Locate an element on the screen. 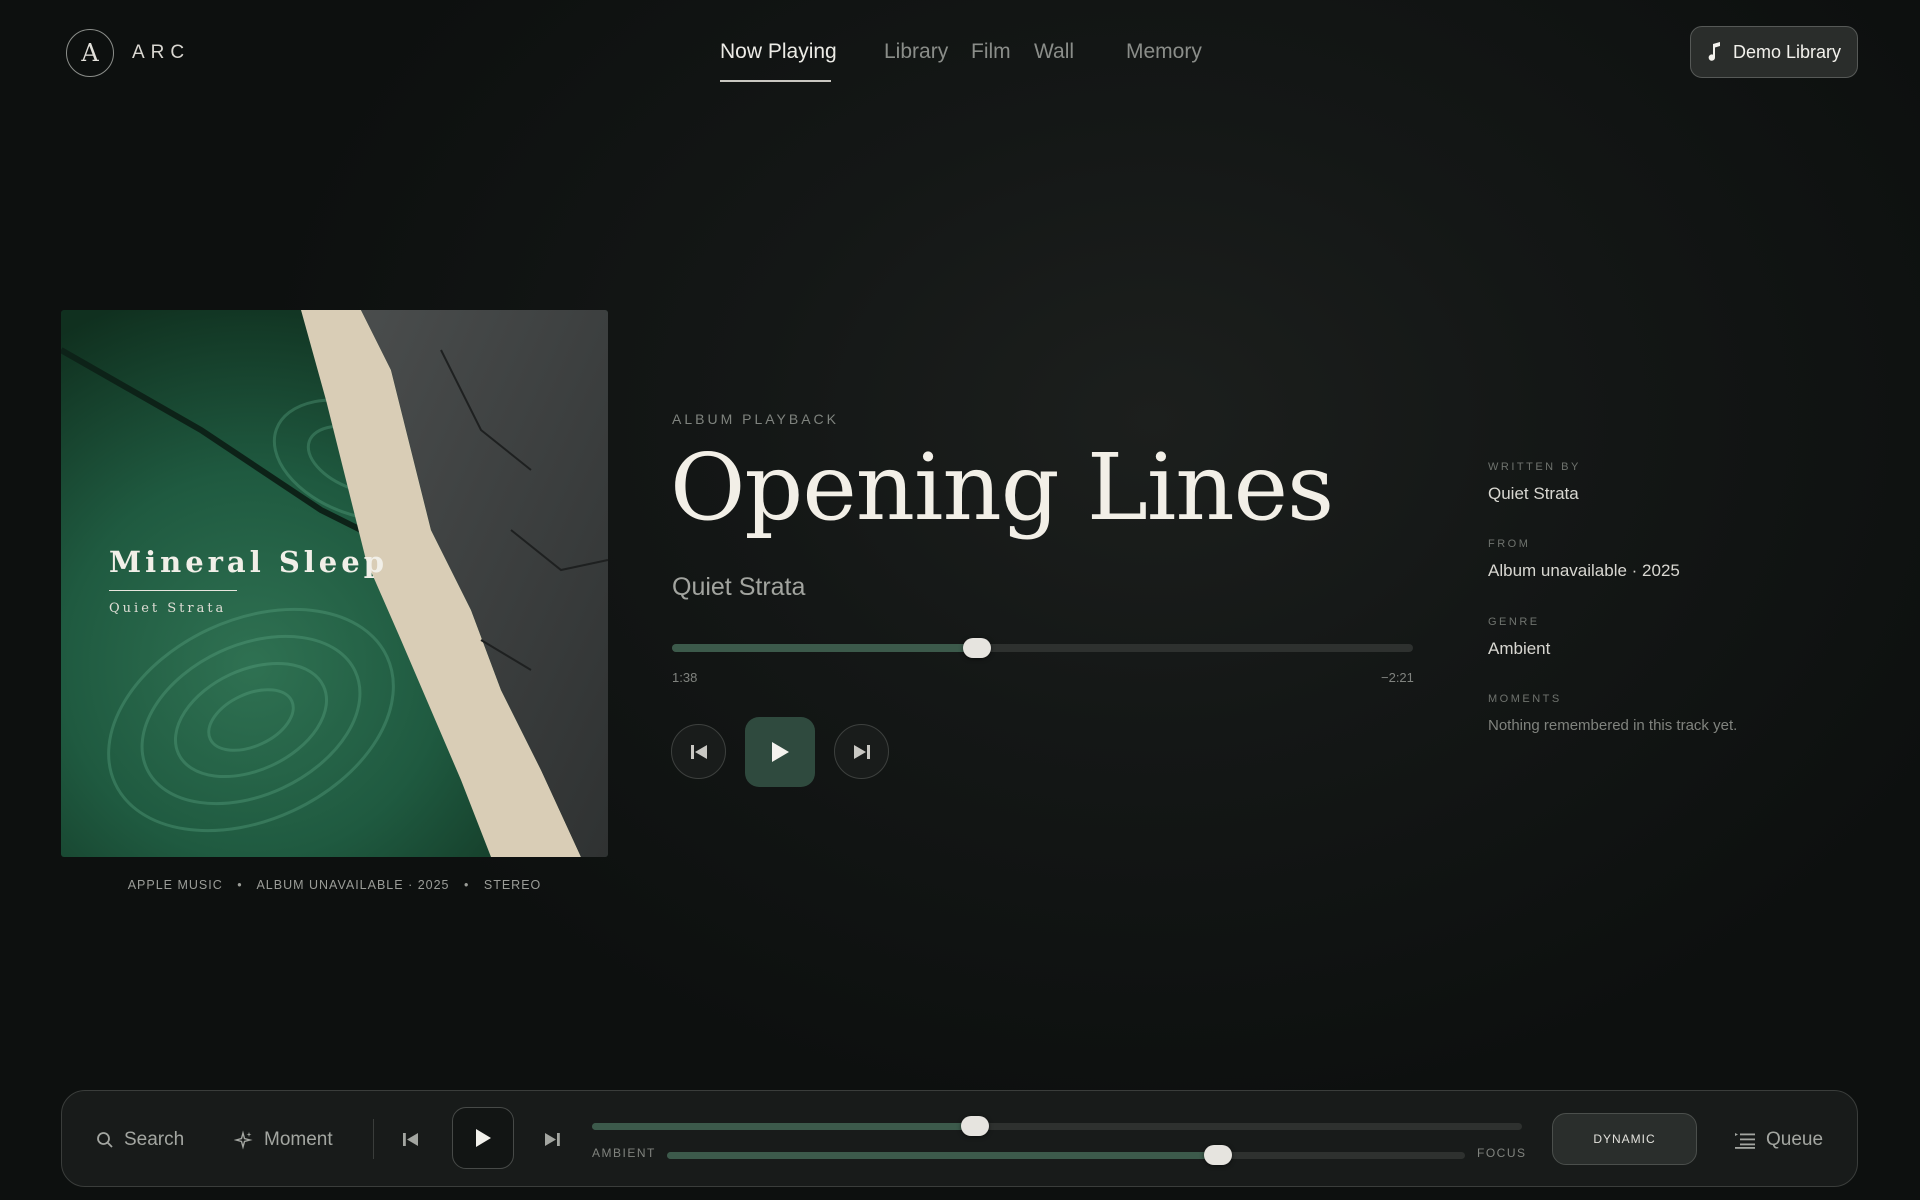 Image resolution: width=1920 pixels, height=1200 pixels. play-button is located at coordinates (780, 752).